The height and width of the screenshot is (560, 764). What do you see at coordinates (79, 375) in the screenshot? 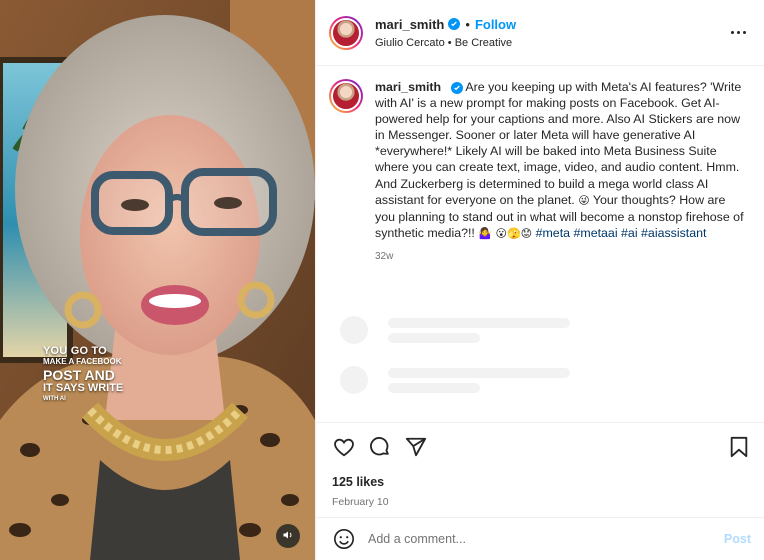
I see `overlay-line: POST AND` at bounding box center [79, 375].